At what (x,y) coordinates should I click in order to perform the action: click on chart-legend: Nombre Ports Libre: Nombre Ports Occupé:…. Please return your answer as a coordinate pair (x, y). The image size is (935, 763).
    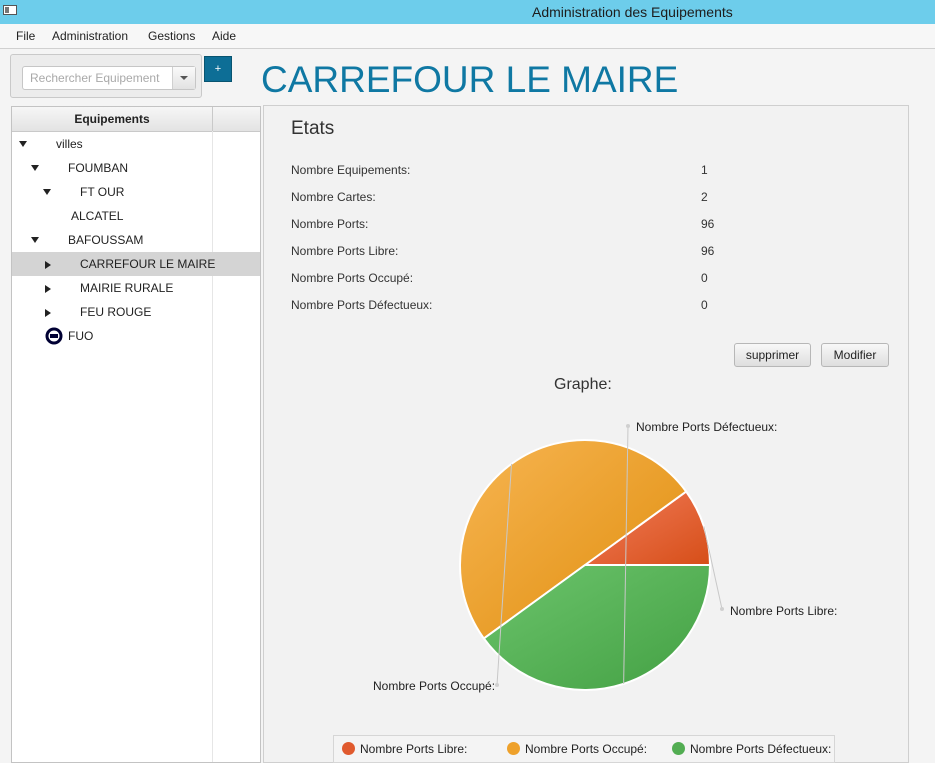
    Looking at the image, I should click on (584, 749).